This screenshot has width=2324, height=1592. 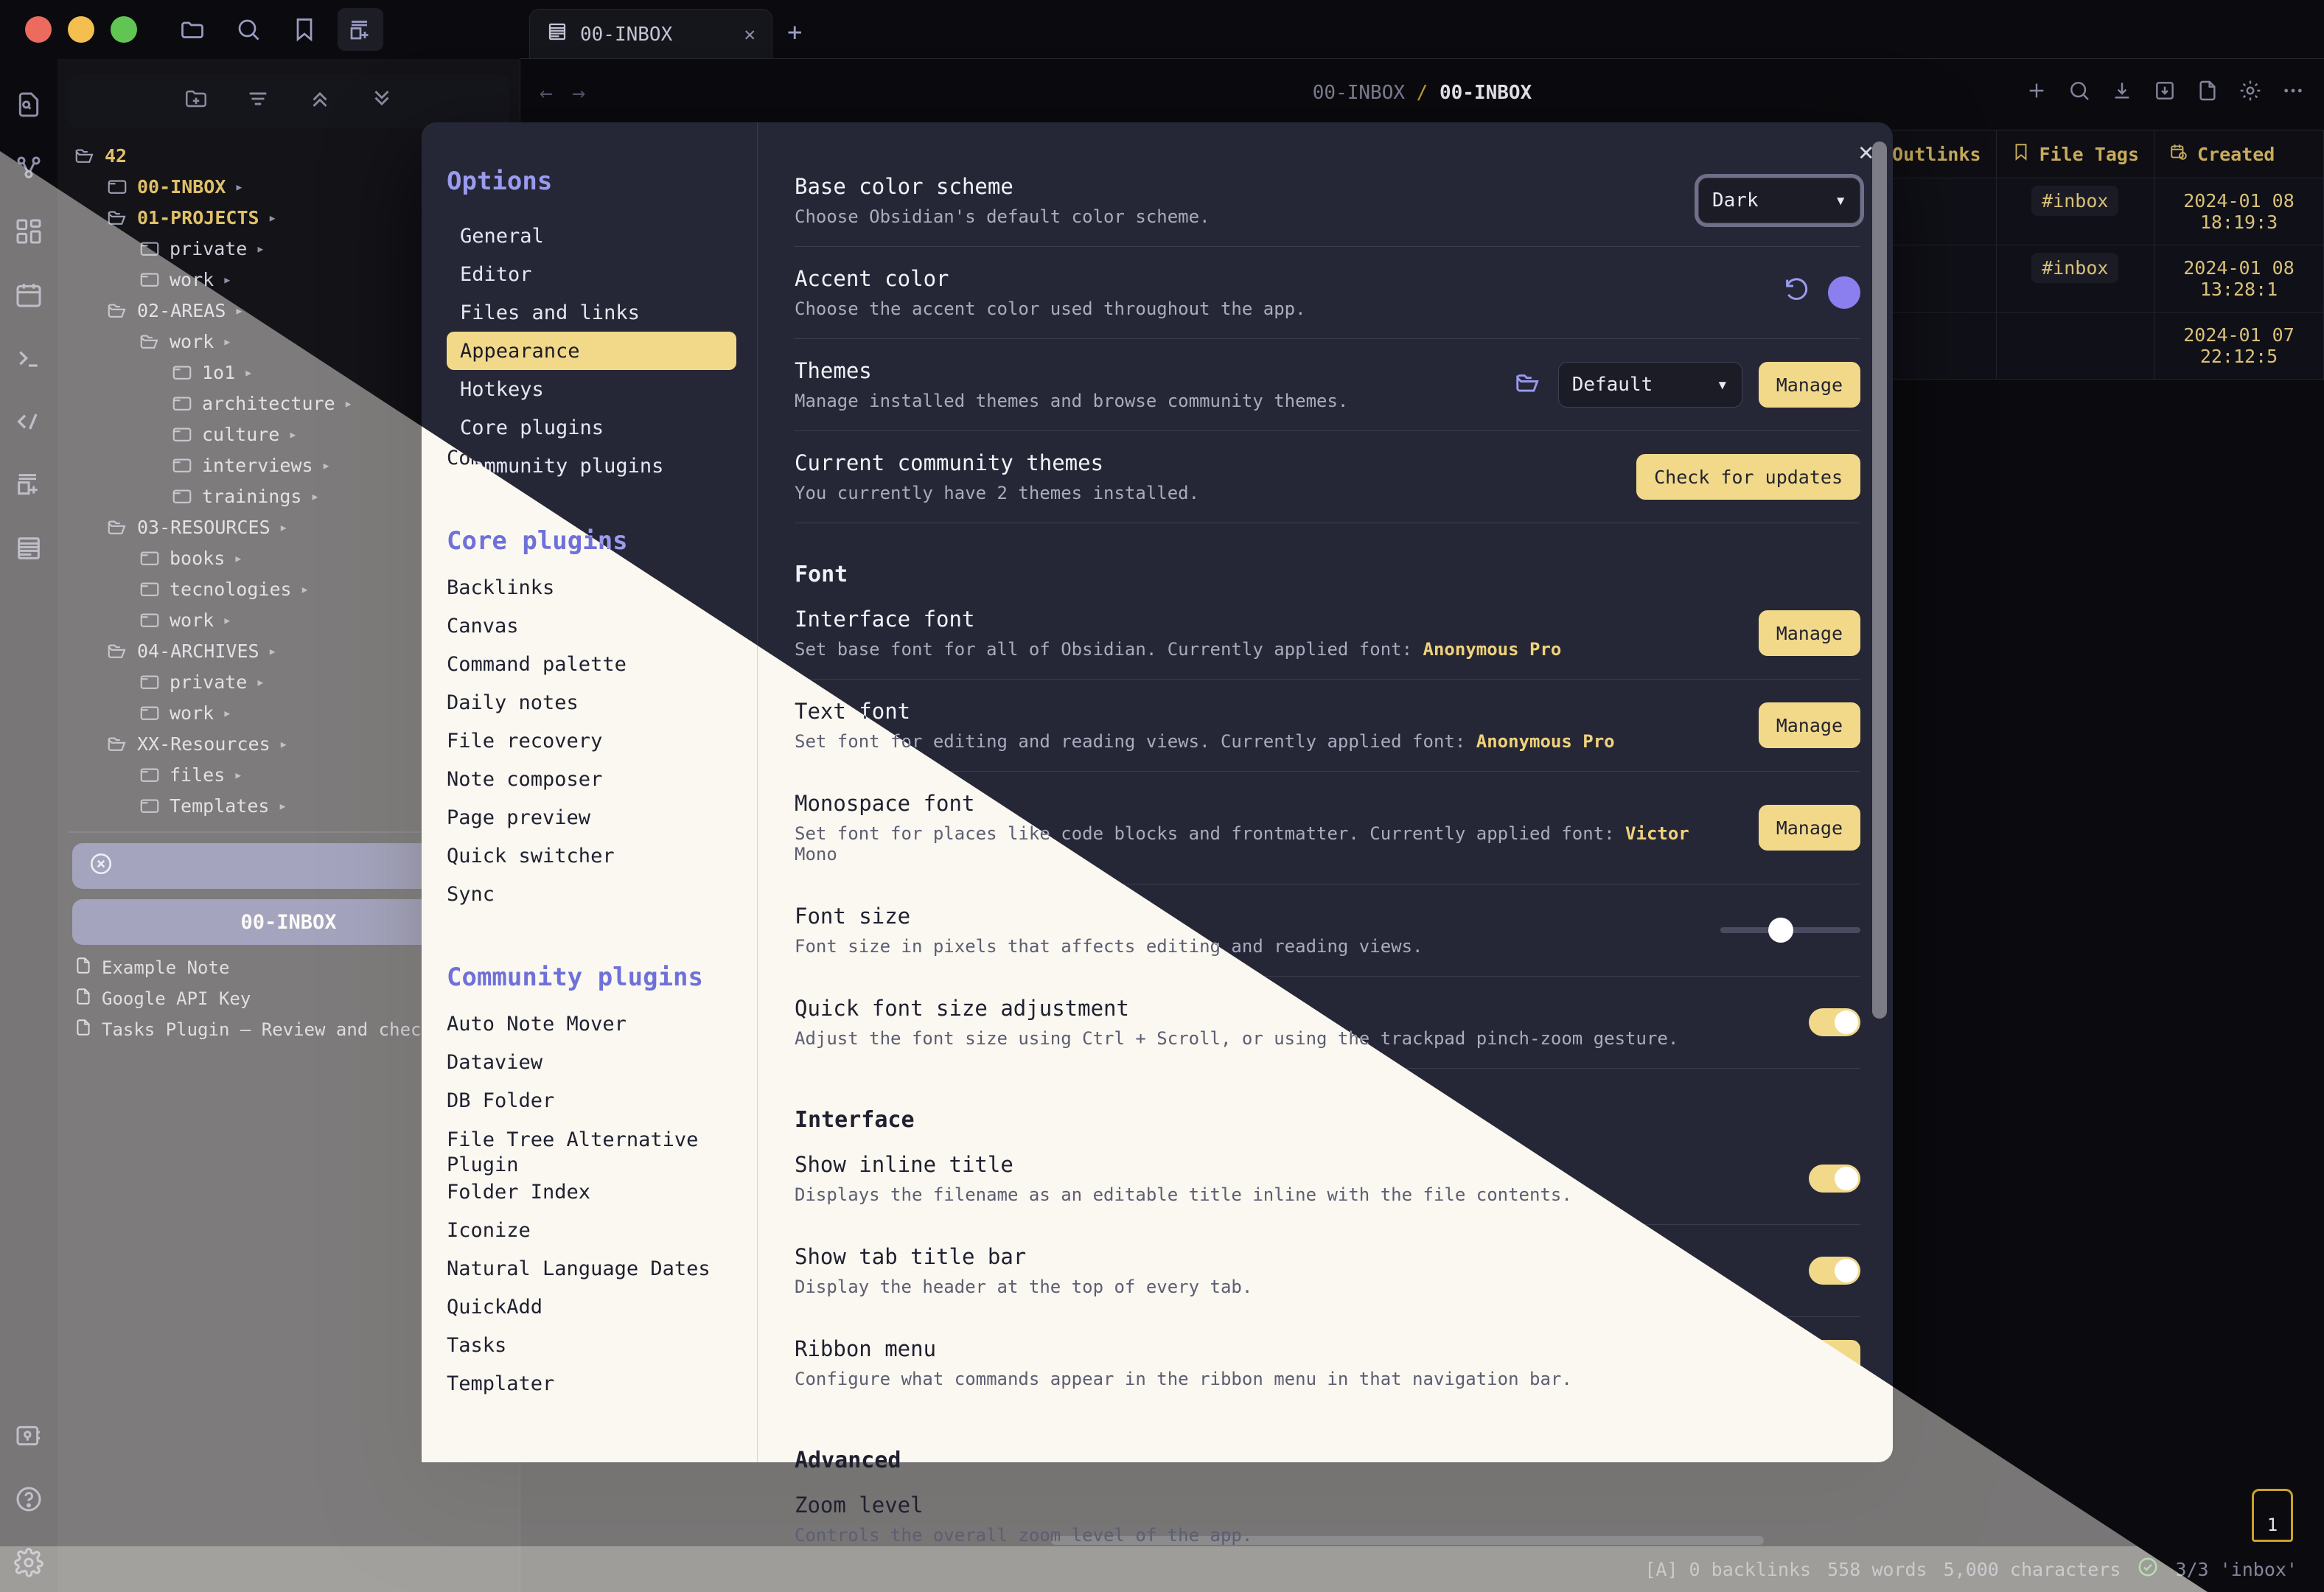 I want to click on terminal-icon, so click(x=29, y=358).